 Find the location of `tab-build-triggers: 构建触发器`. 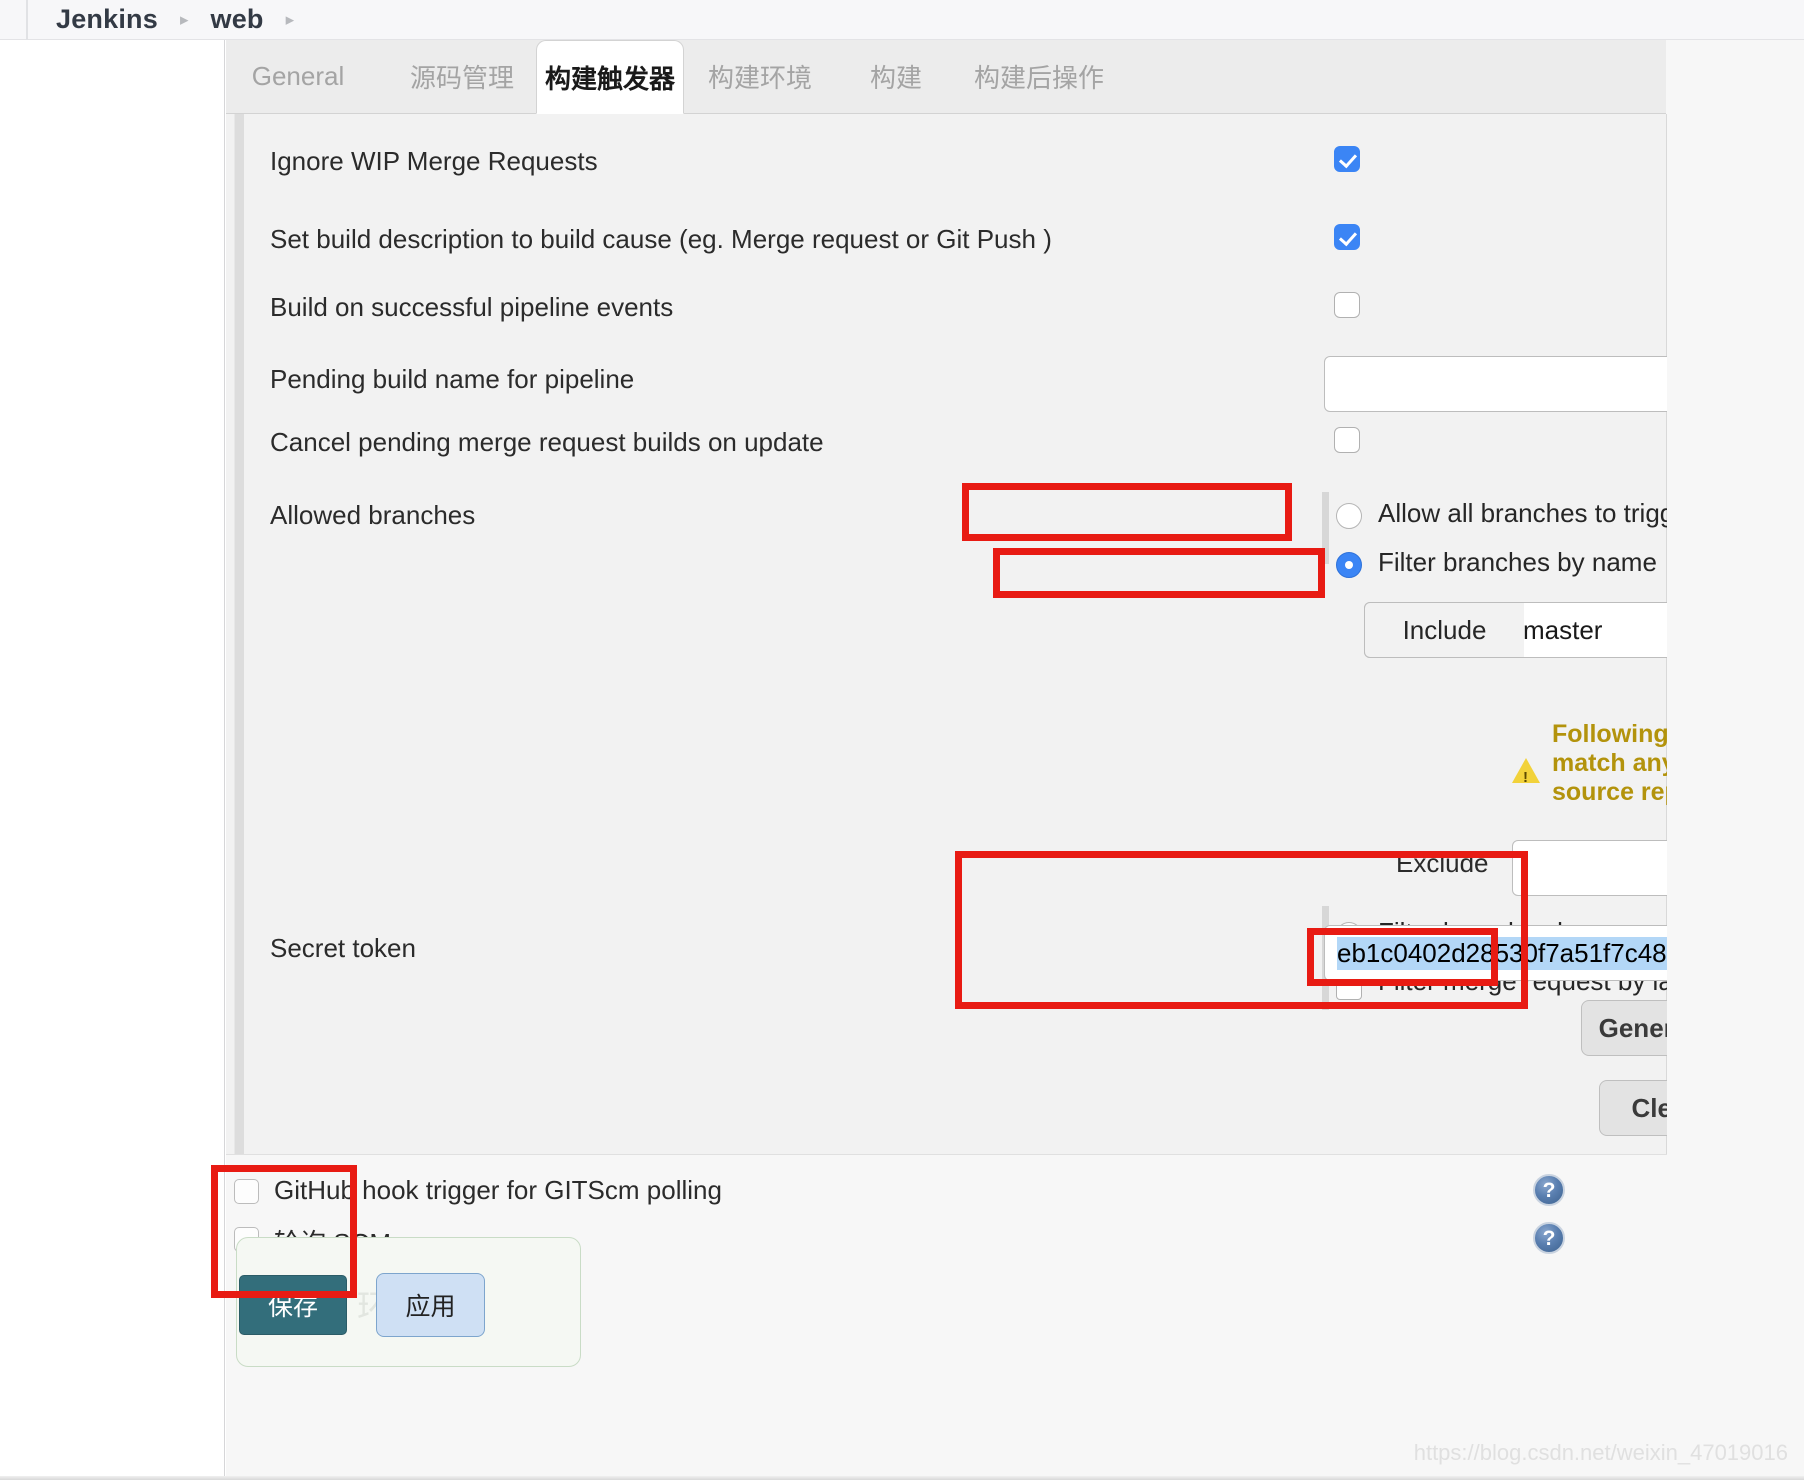

tab-build-triggers: 构建触发器 is located at coordinates (610, 77).